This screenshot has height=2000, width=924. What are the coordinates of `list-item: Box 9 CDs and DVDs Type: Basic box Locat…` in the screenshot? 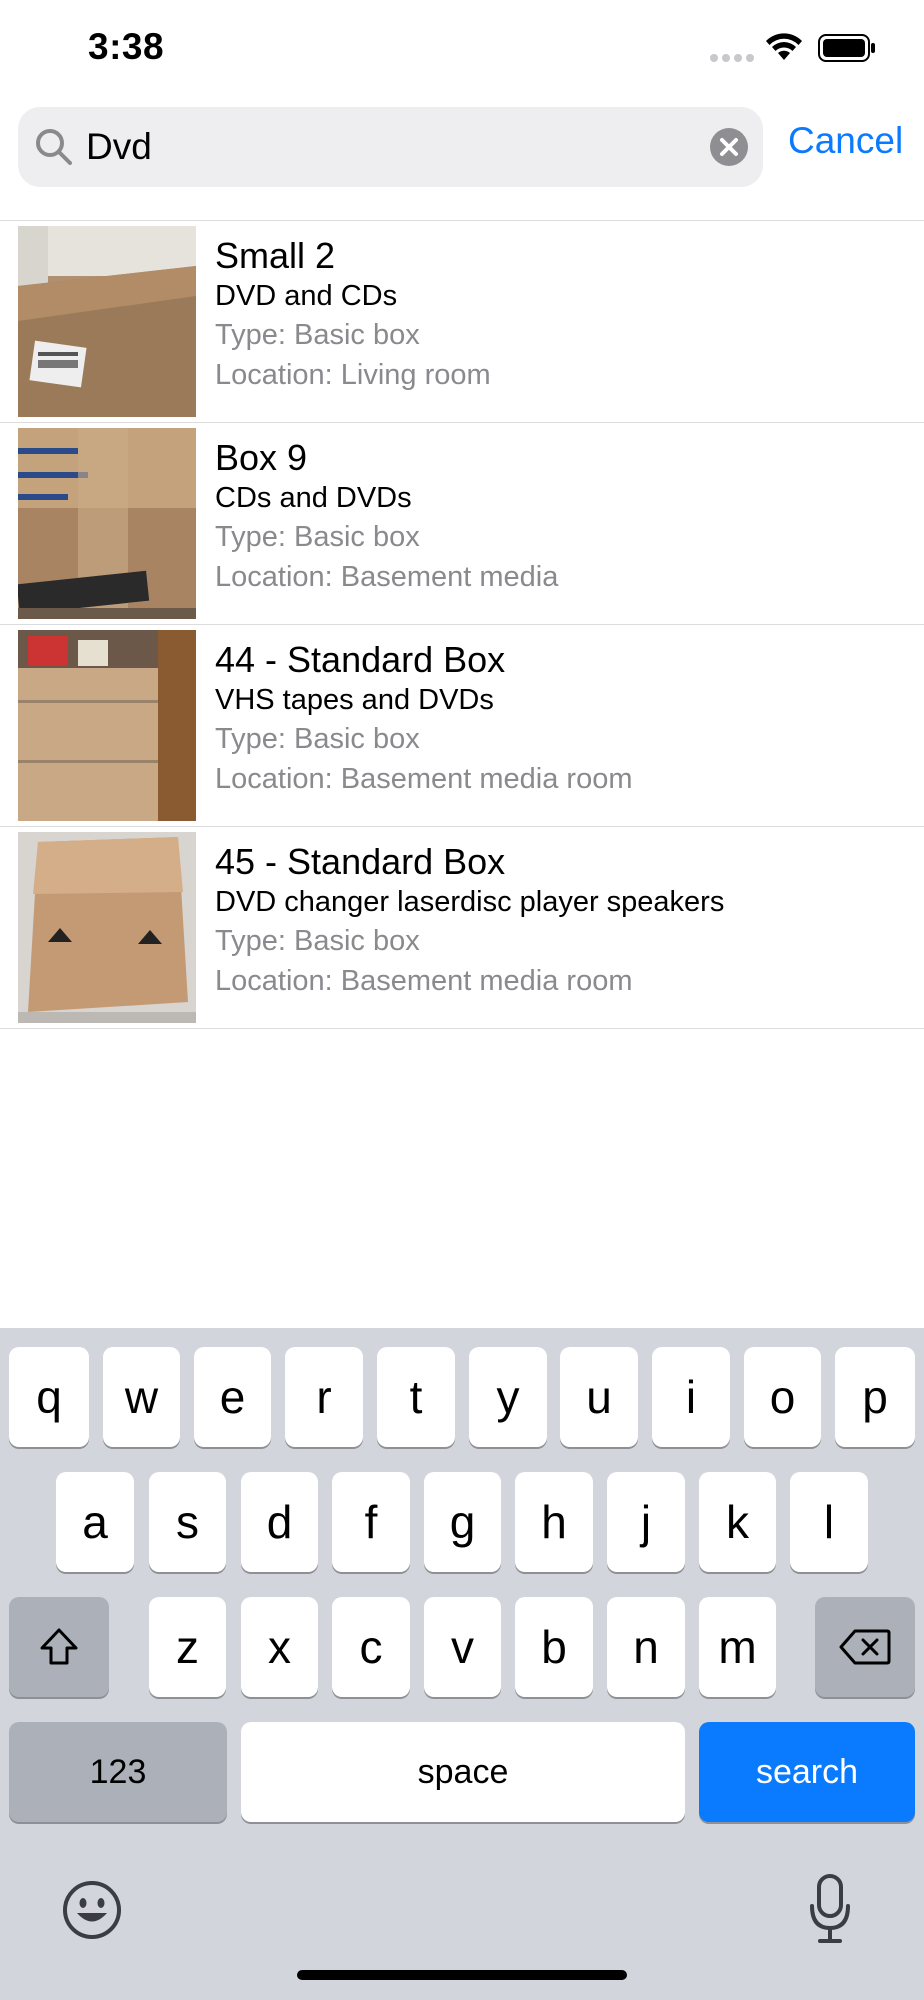 It's located at (462, 524).